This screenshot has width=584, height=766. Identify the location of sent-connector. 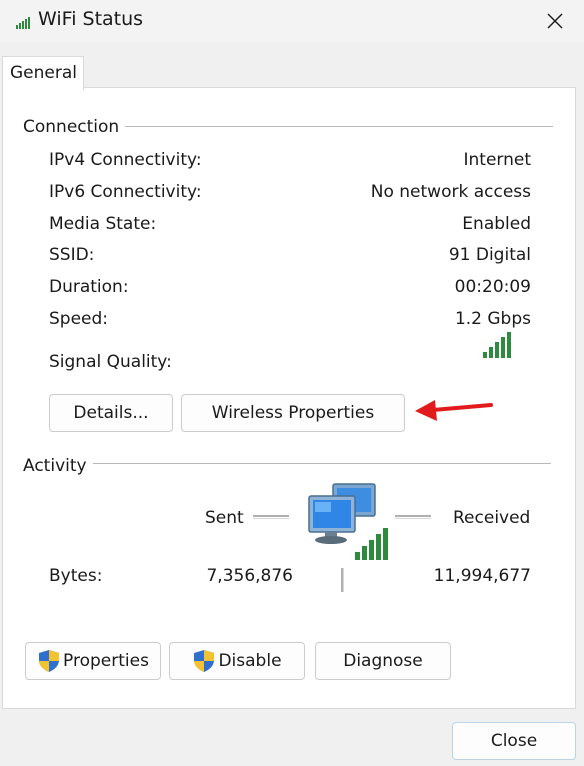
(271, 517).